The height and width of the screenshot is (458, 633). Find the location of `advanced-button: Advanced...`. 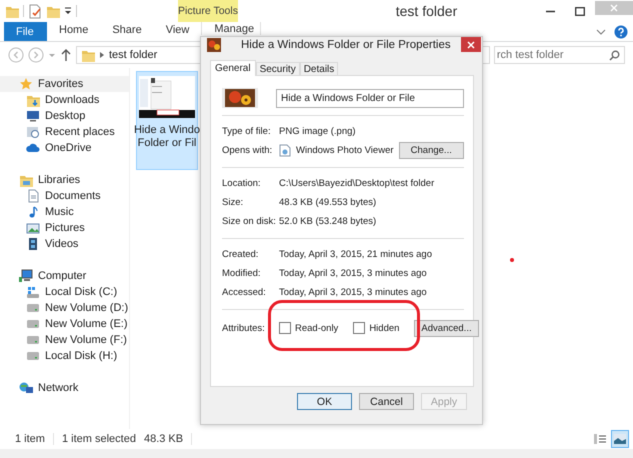

advanced-button: Advanced... is located at coordinates (446, 328).